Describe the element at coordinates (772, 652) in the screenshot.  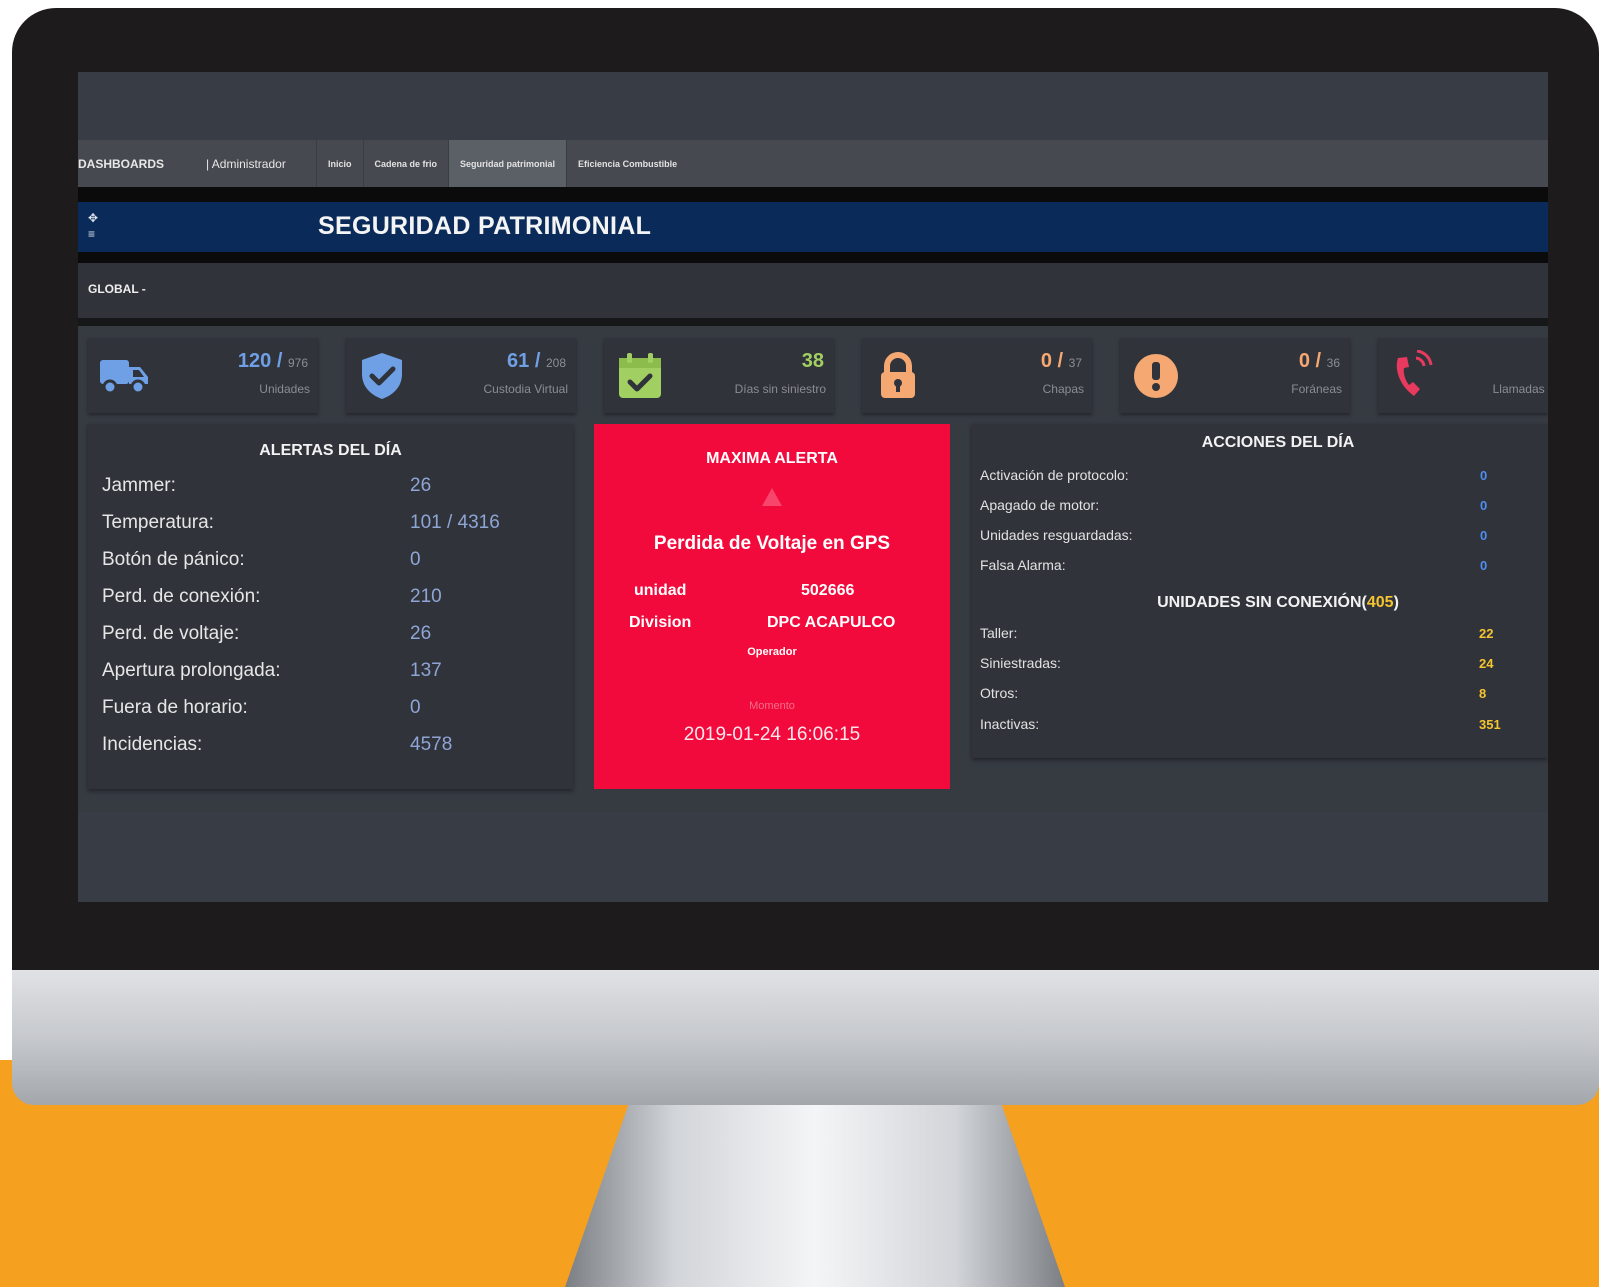
I see `operador-label: Operador` at that location.